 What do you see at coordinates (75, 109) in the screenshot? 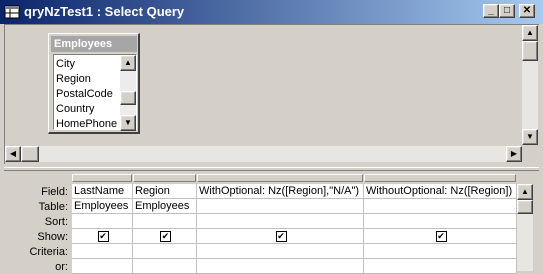
I see `field-item: Country` at bounding box center [75, 109].